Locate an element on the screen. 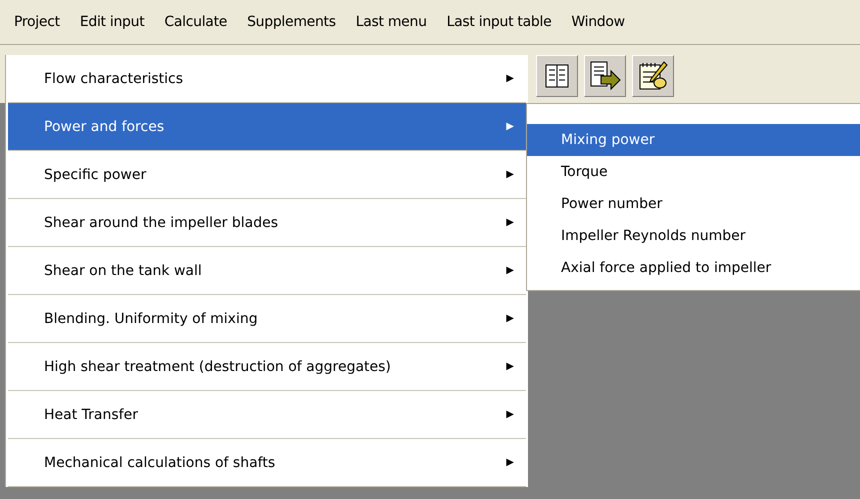  book-icon is located at coordinates (557, 75).